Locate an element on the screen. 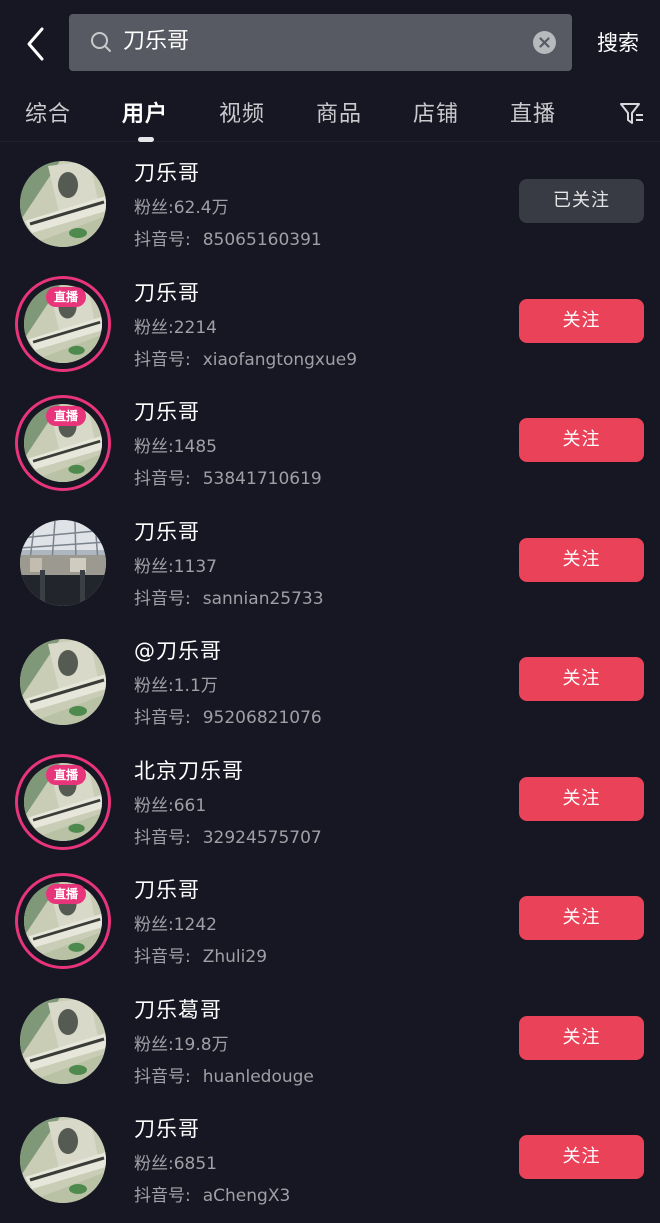 Image resolution: width=660 pixels, height=1223 pixels. douyin-id: 抖音号: 53841710619 is located at coordinates (228, 476).